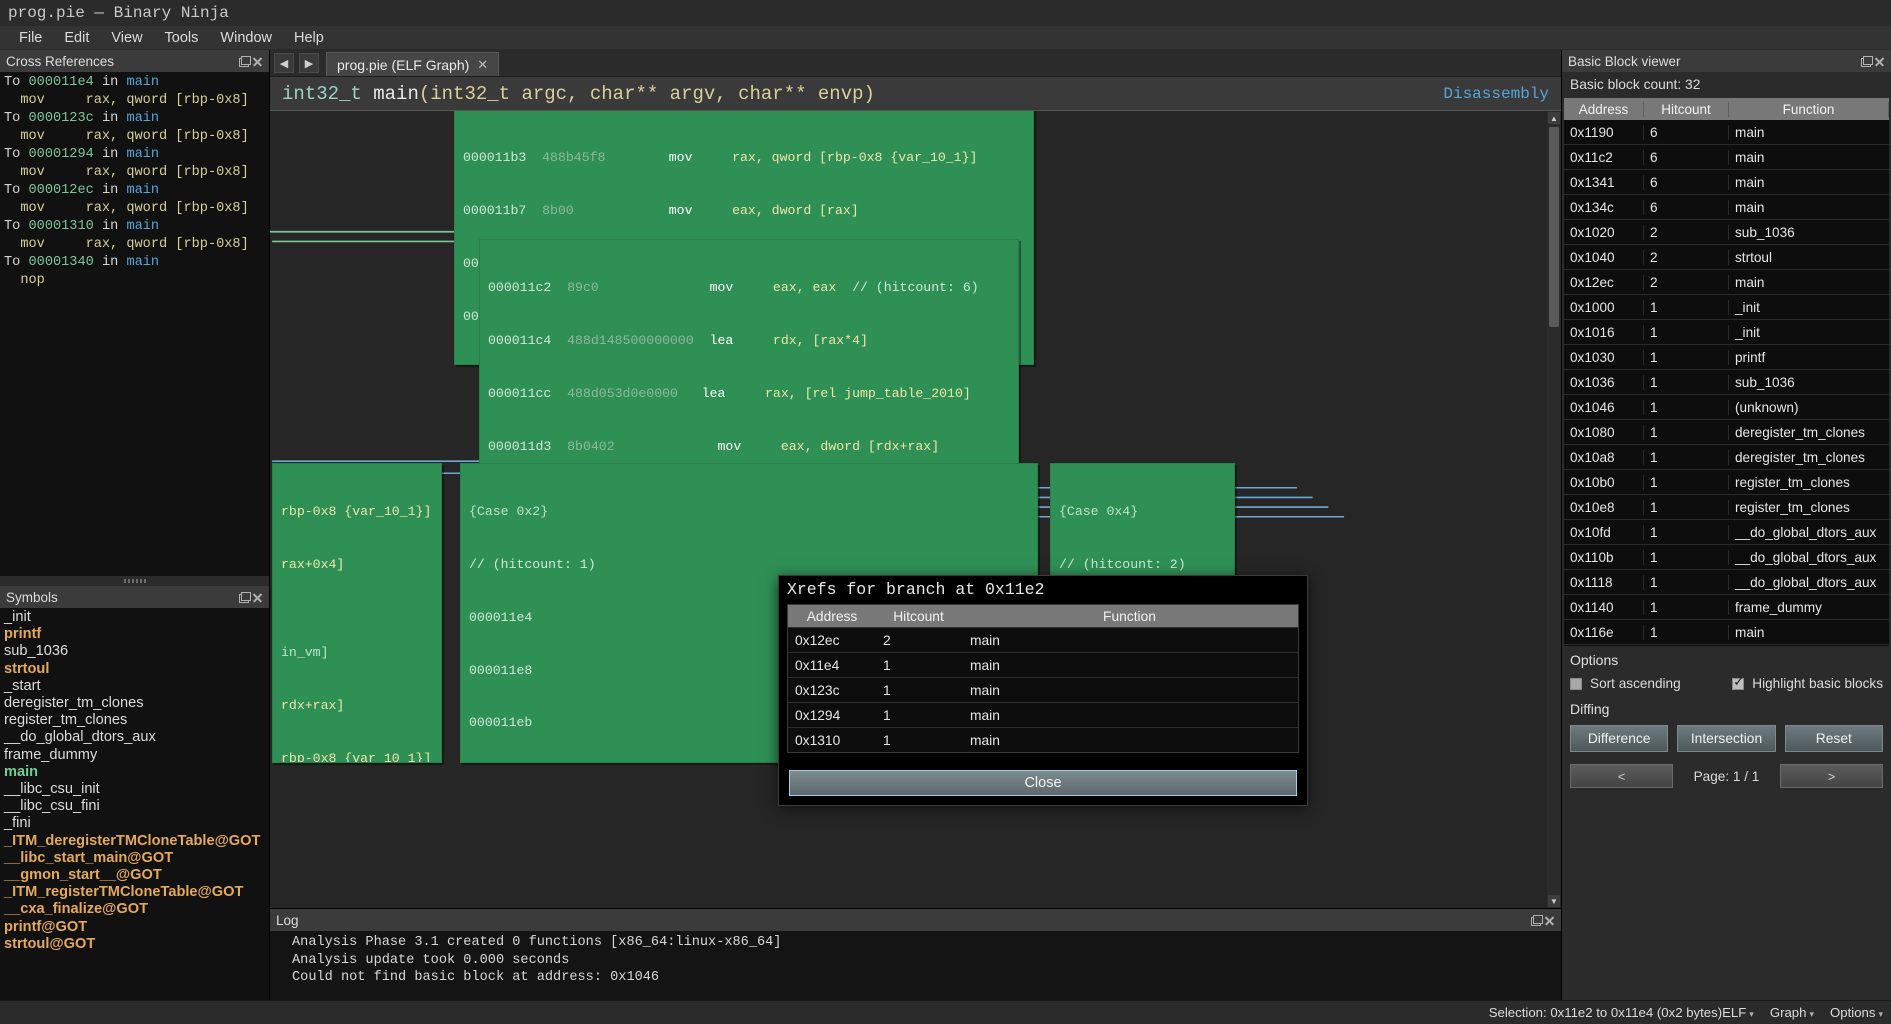  Describe the element at coordinates (1726, 683) in the screenshot. I see `option-sort-ascending: Sort ascending Highlight basic blocks` at that location.